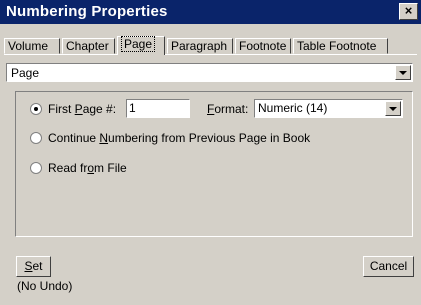 The height and width of the screenshot is (305, 421). What do you see at coordinates (340, 46) in the screenshot?
I see `tab-table-footnote: Table Footnote` at bounding box center [340, 46].